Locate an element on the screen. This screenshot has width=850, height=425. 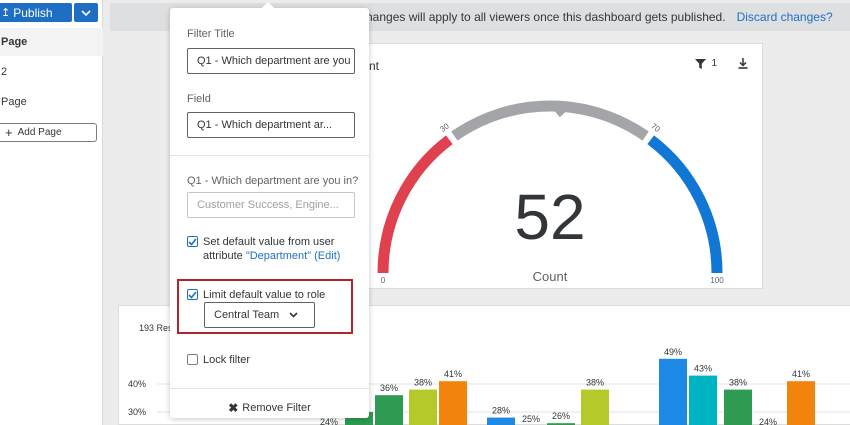
y-tick-label: 40% is located at coordinates (137, 384).